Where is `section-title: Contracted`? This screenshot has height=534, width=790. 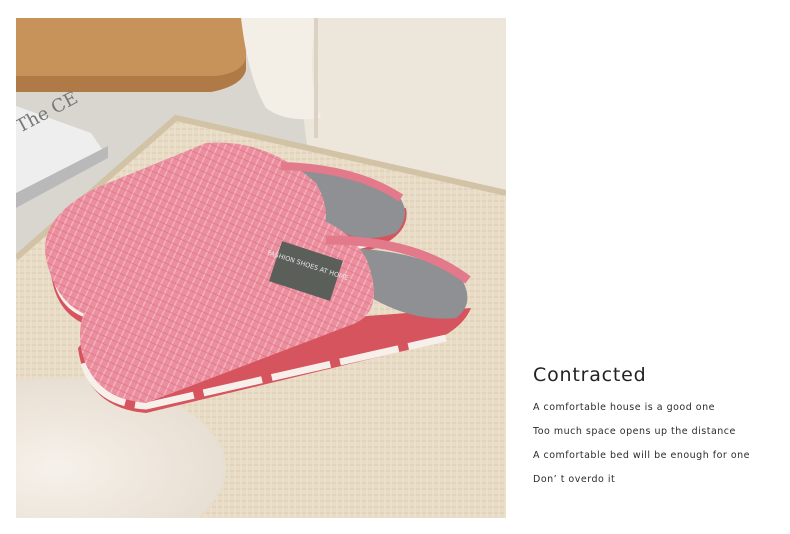 section-title: Contracted is located at coordinates (590, 375).